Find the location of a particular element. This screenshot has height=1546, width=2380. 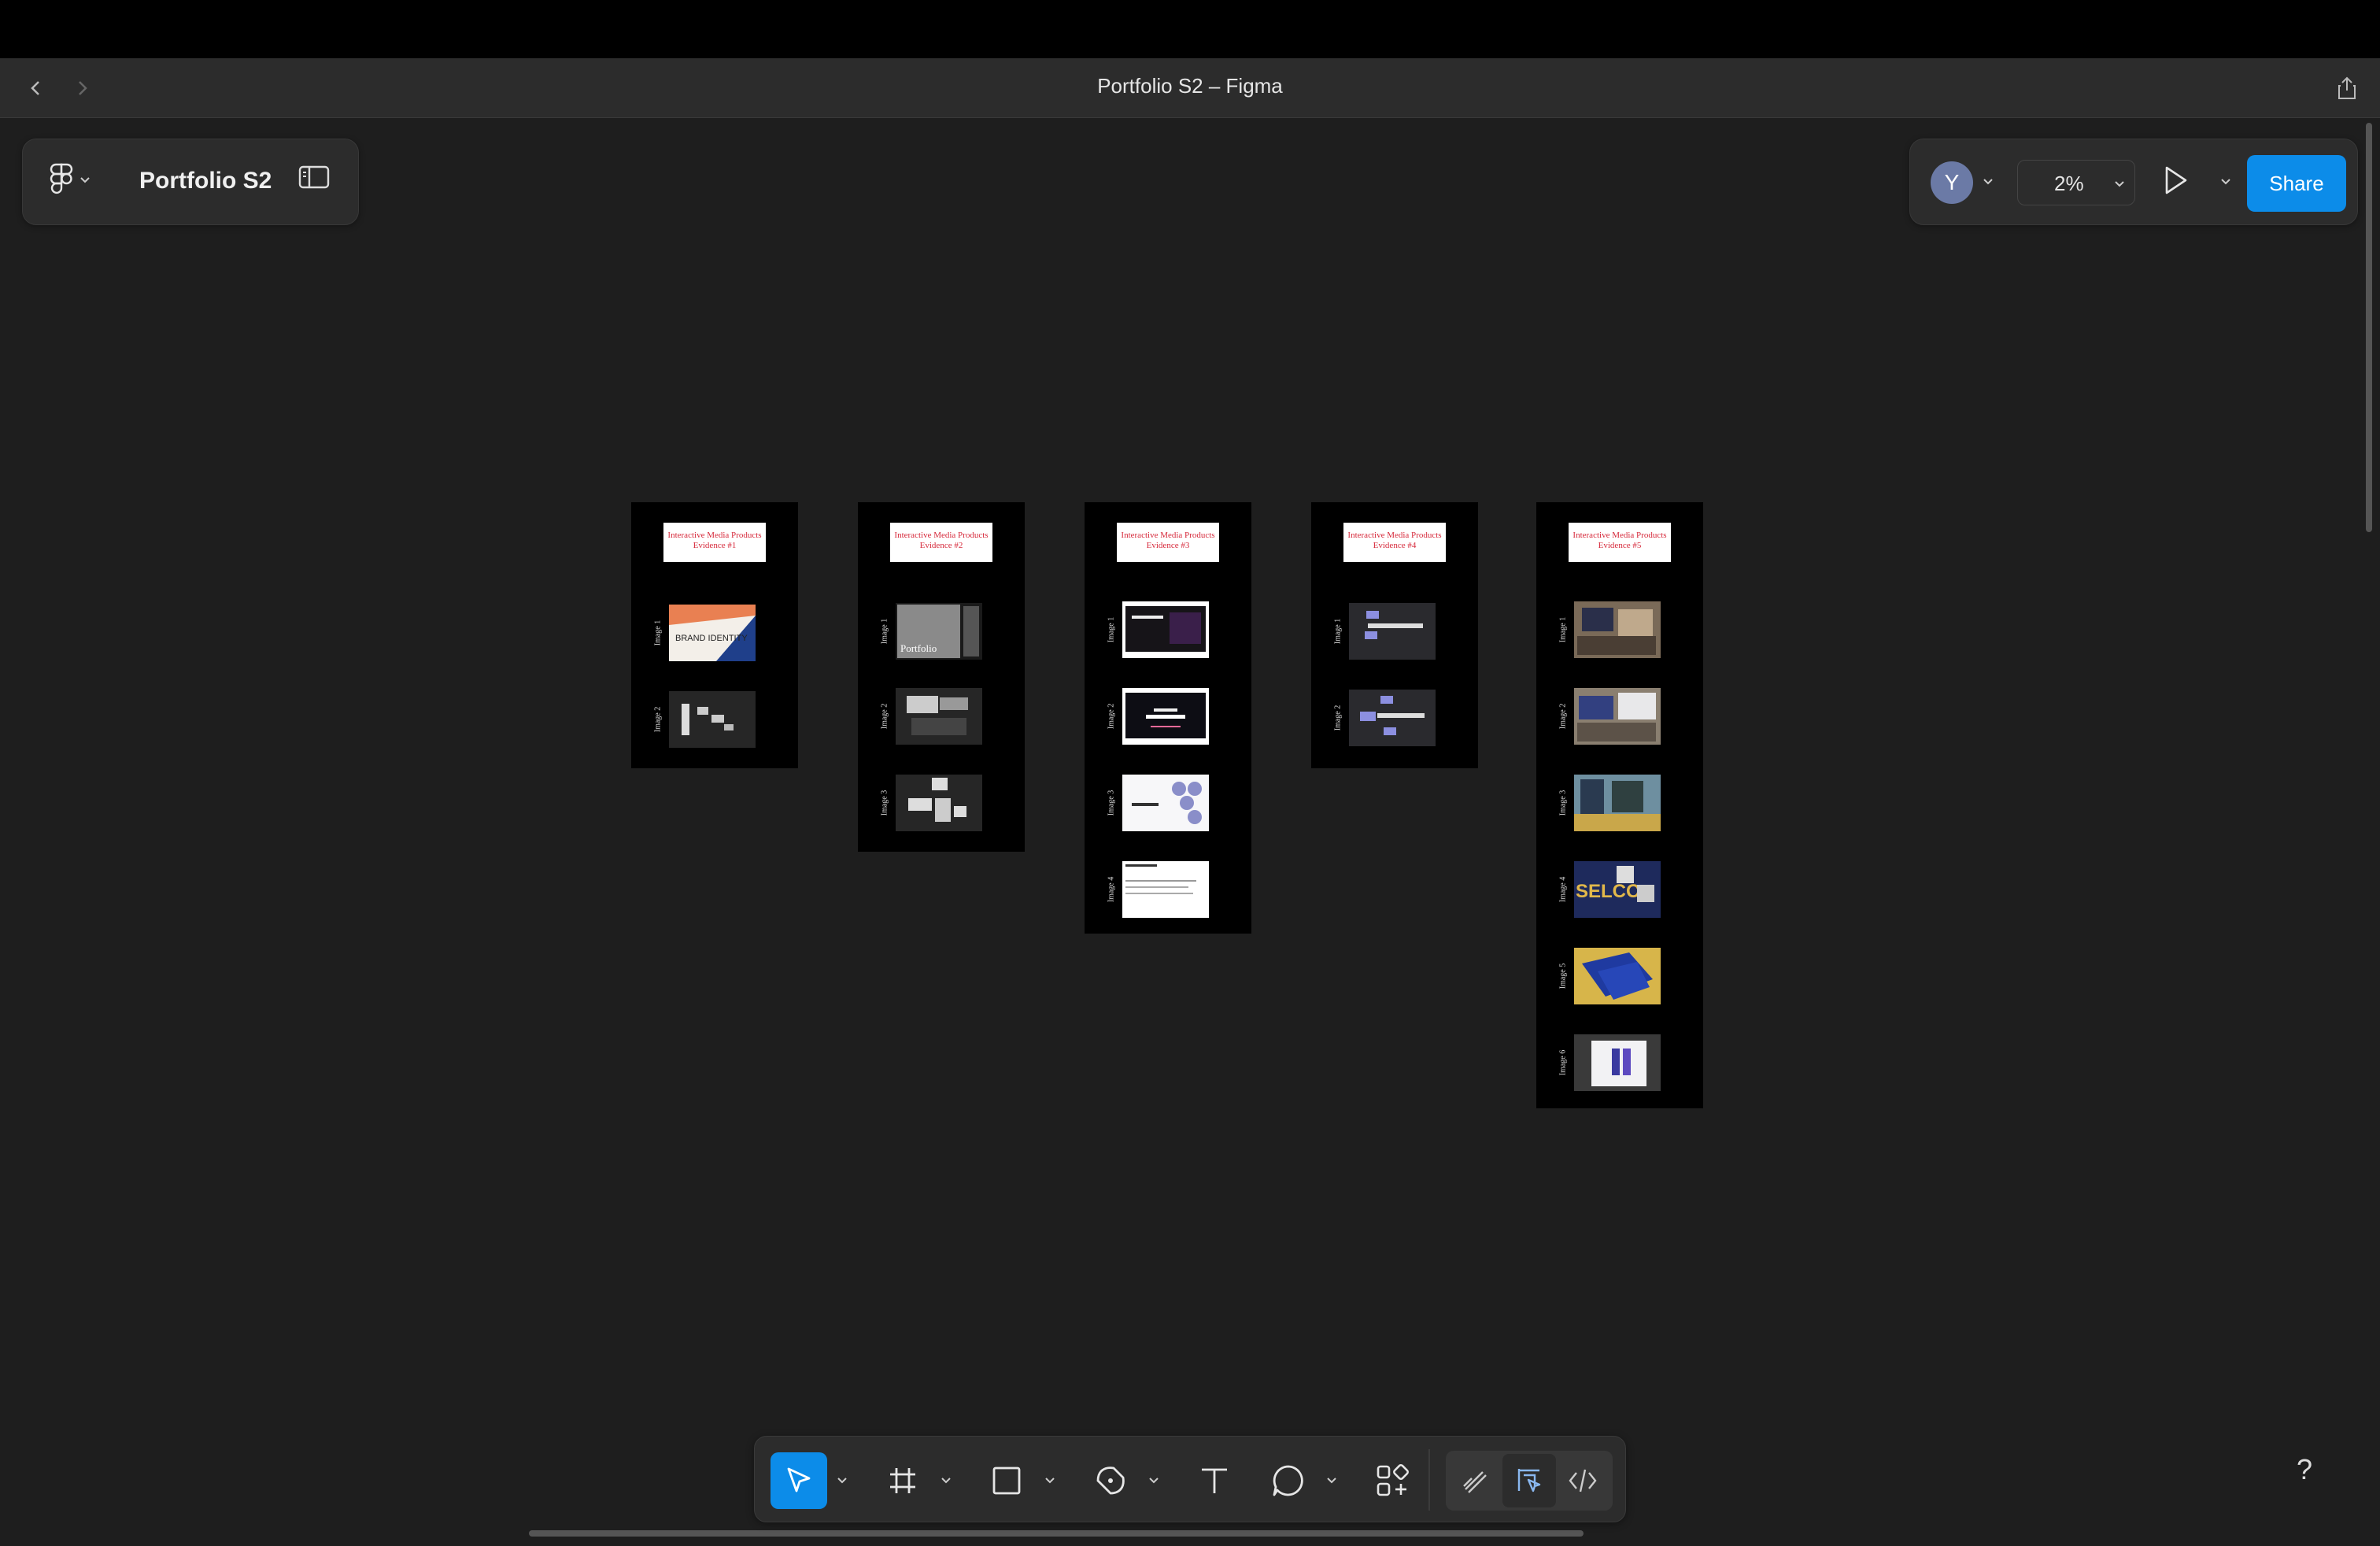

code-icon is located at coordinates (1583, 1480).